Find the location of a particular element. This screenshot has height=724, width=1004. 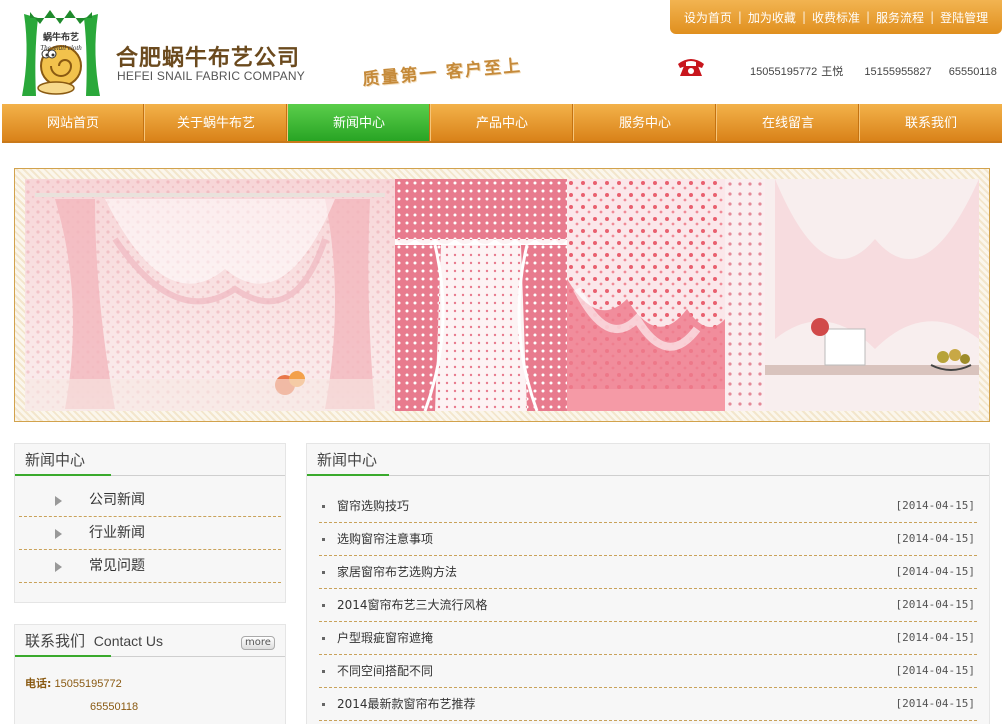

nav-service: 服务中心 is located at coordinates (645, 122).